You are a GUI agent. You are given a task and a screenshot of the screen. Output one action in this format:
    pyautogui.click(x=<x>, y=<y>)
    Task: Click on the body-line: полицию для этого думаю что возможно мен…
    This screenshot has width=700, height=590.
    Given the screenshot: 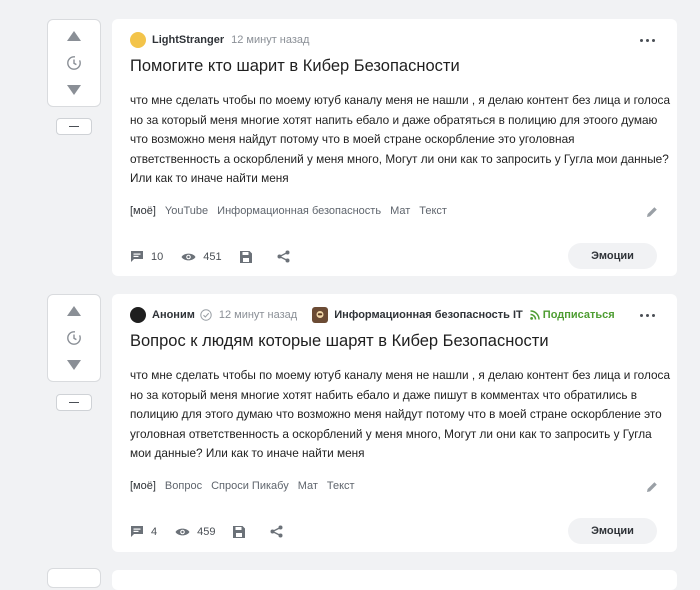 What is the action you would take?
    pyautogui.click(x=396, y=414)
    